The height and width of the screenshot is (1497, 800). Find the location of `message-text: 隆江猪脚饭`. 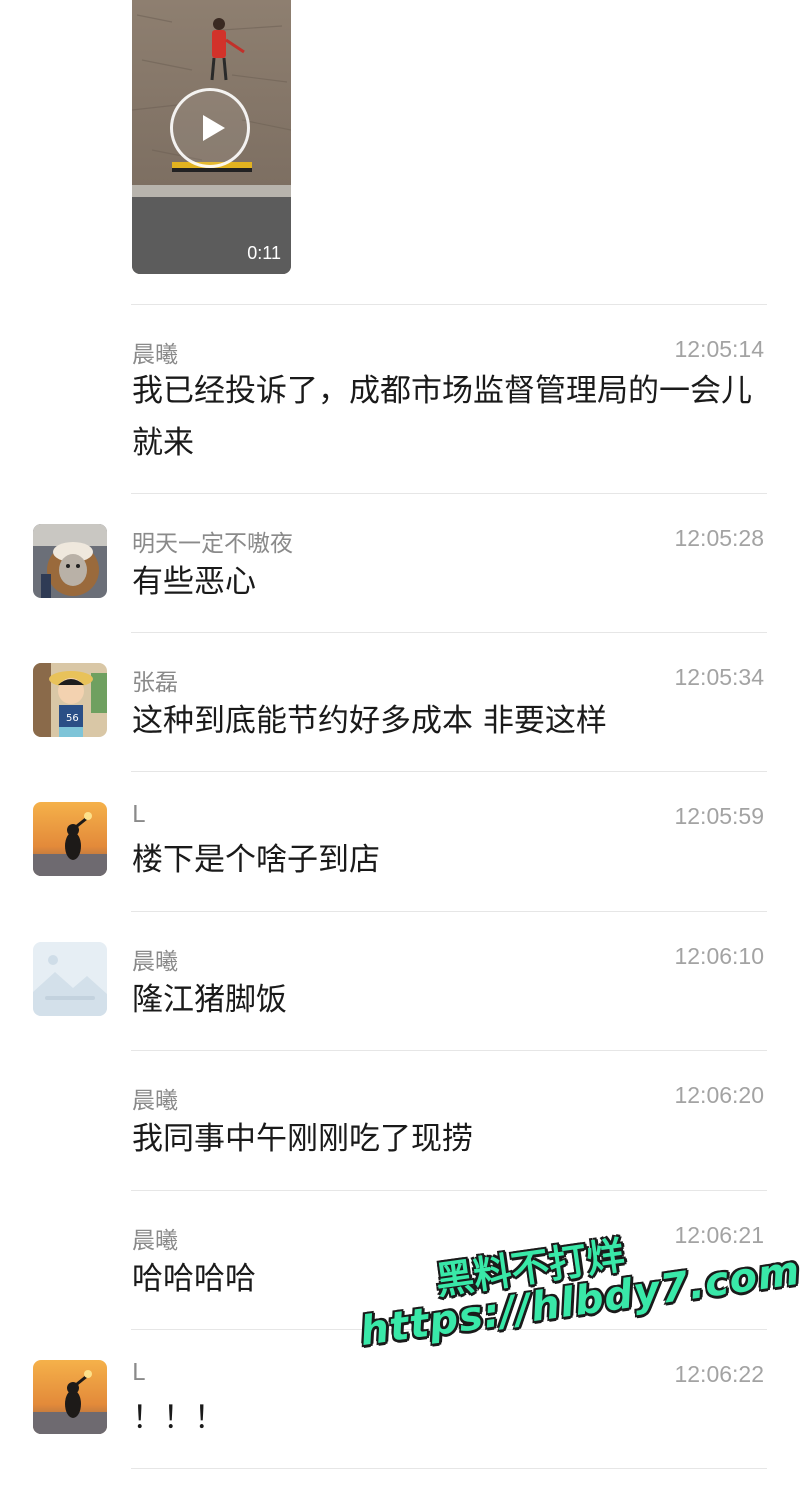

message-text: 隆江猪脚饭 is located at coordinates (209, 1000).